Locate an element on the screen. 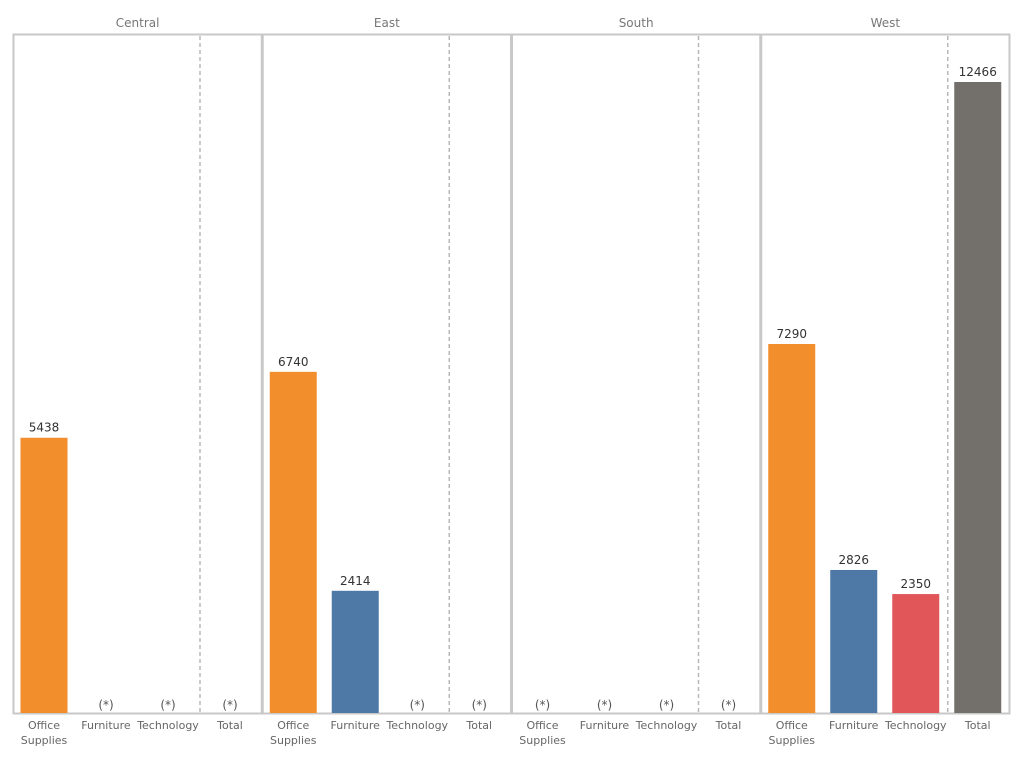  region-title: West is located at coordinates (886, 23).